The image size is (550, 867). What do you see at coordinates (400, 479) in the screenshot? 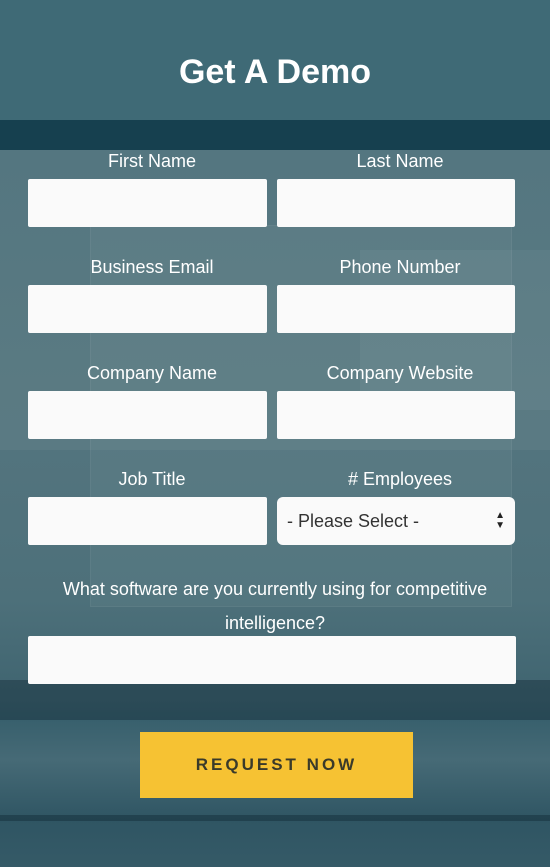
I see `employees-label: # Employees` at bounding box center [400, 479].